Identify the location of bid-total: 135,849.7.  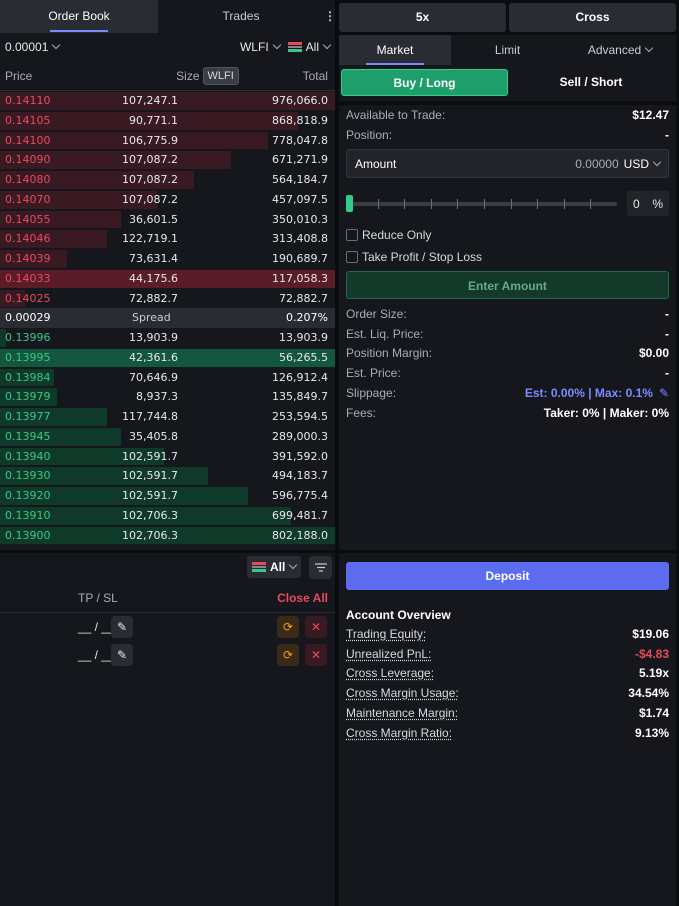
(300, 397).